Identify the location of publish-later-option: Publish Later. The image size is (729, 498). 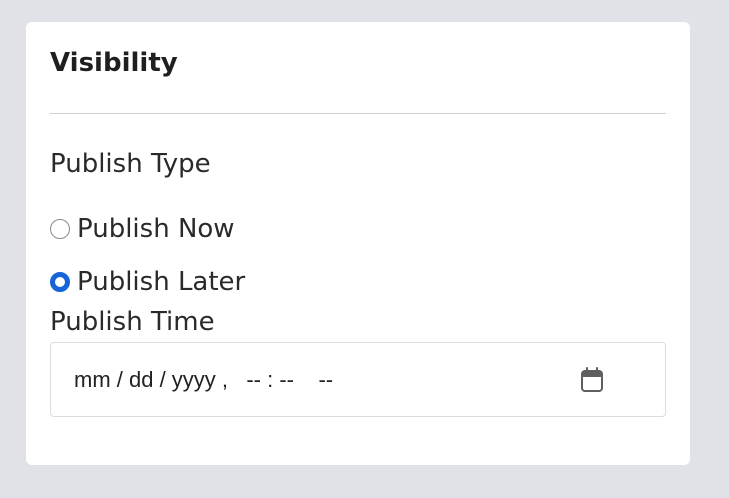
(147, 282).